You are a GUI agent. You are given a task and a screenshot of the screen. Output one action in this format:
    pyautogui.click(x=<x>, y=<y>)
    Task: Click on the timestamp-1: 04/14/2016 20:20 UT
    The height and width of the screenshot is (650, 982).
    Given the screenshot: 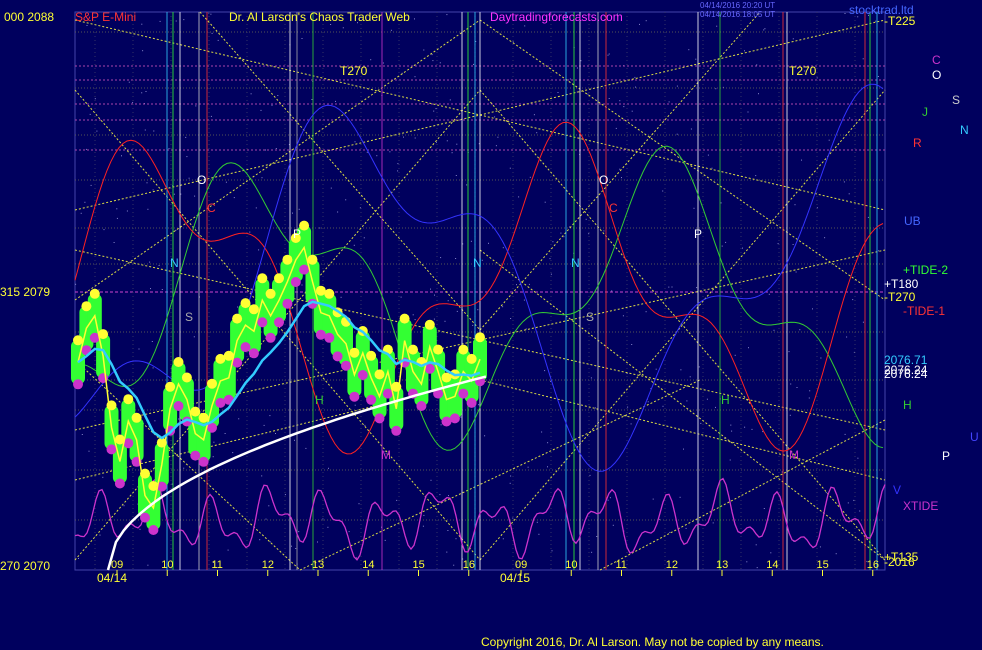 What is the action you would take?
    pyautogui.click(x=737, y=5)
    